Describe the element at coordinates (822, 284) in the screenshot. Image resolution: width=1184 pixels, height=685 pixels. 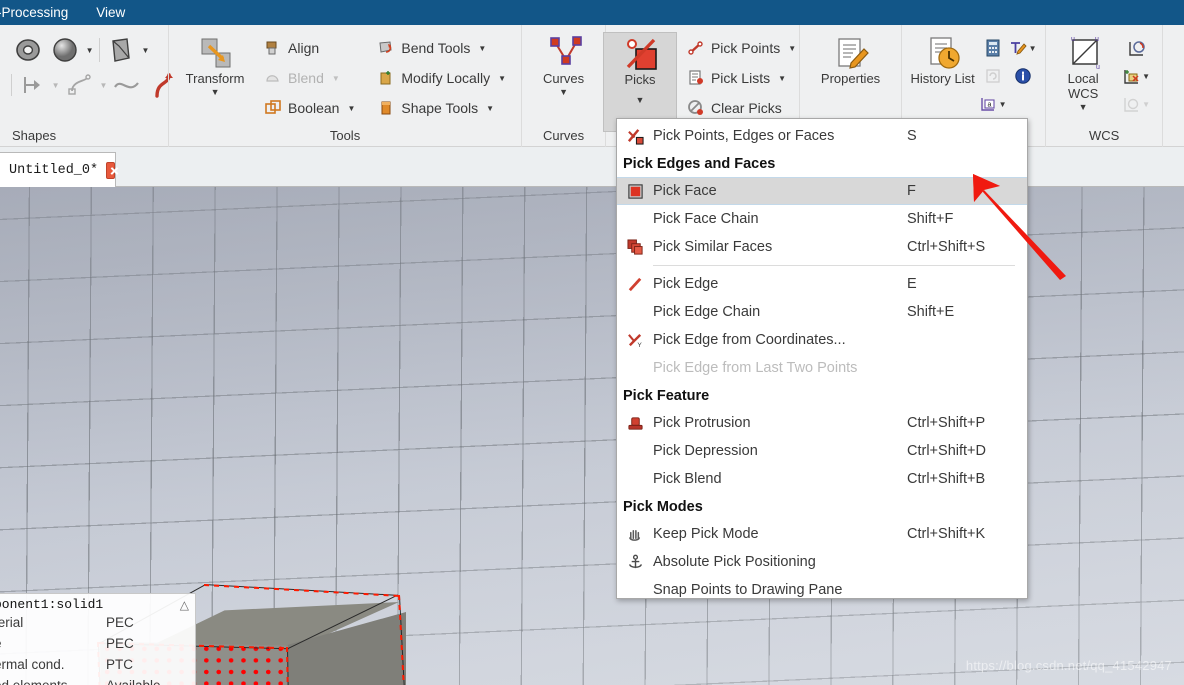
I see `menu-item-pick-edge: Pick Edge E` at that location.